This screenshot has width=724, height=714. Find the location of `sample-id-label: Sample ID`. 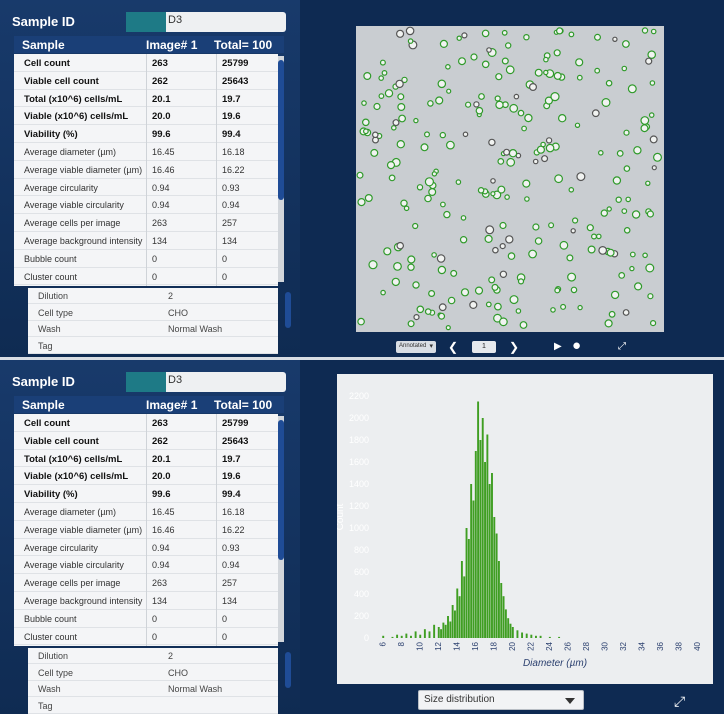

sample-id-label: Sample ID is located at coordinates (43, 21).